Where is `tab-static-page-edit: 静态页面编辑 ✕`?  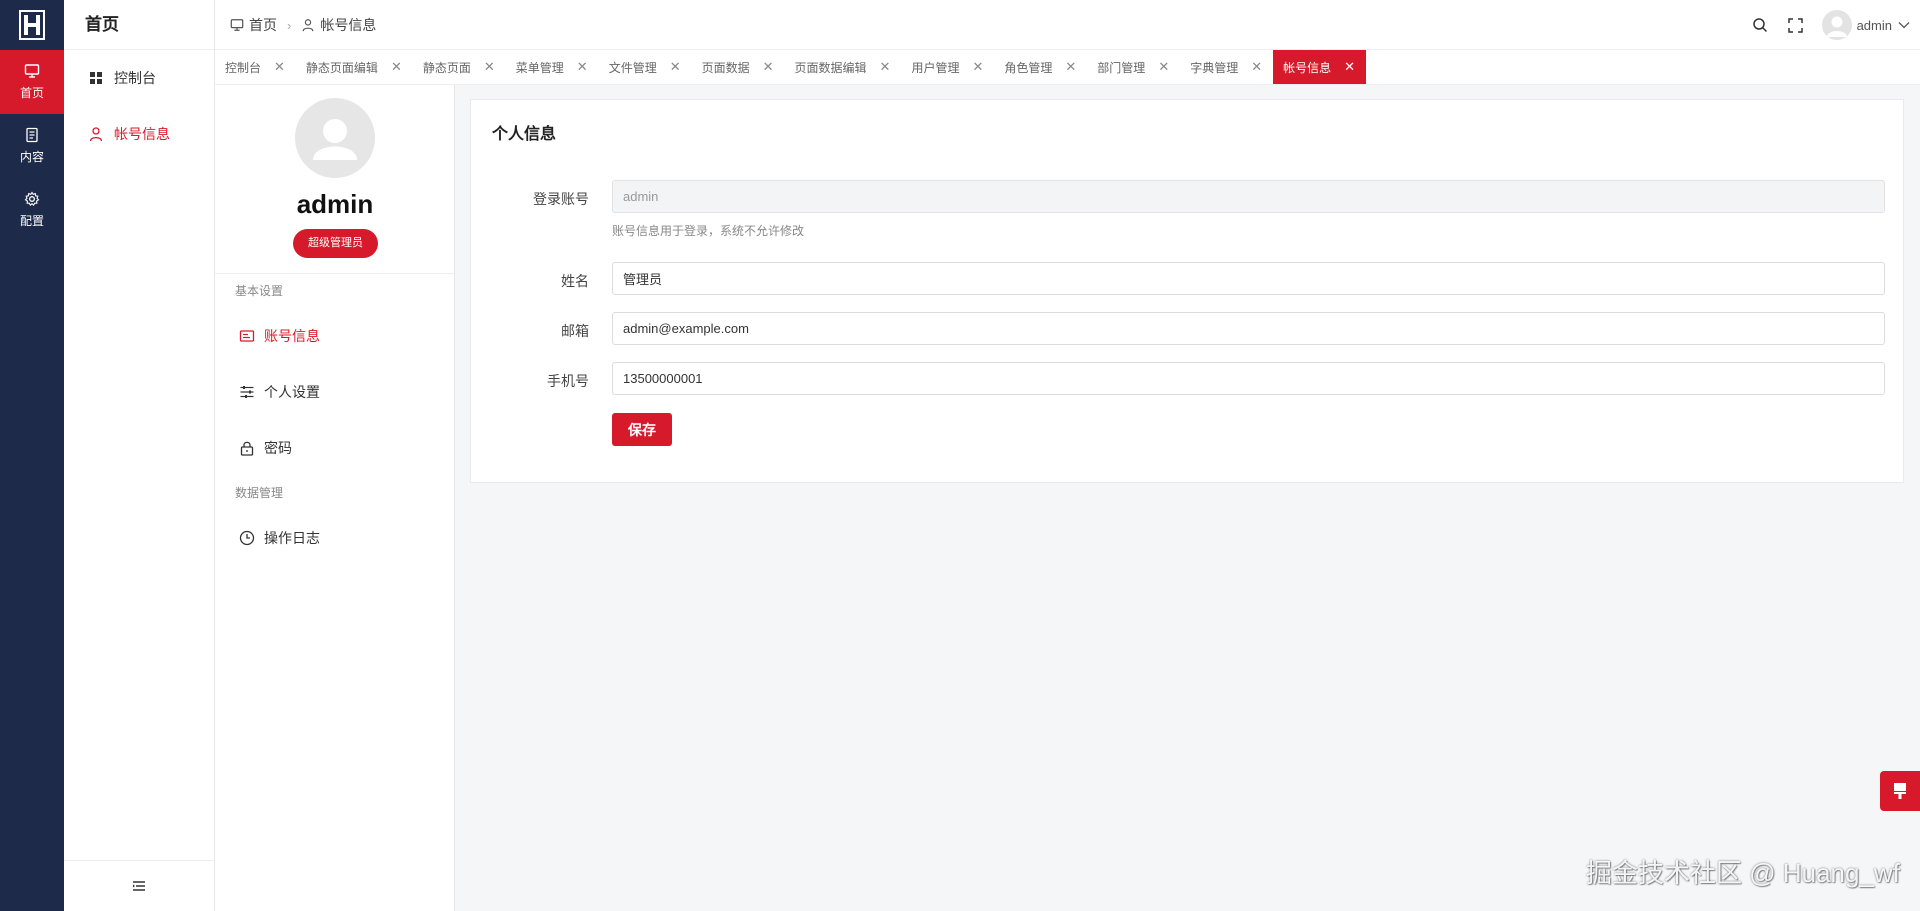 tab-static-page-edit: 静态页面编辑 ✕ is located at coordinates (354, 67).